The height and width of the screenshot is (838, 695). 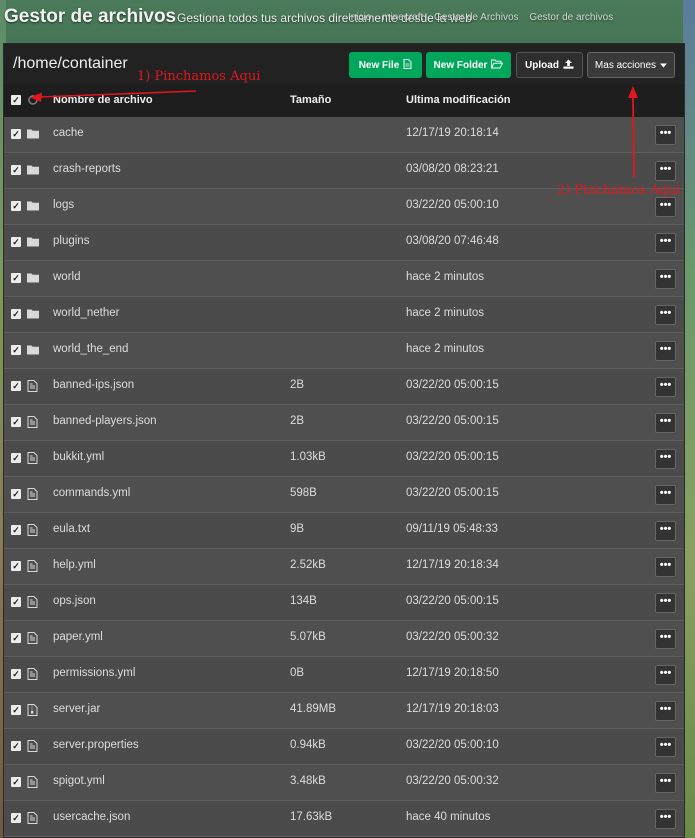 What do you see at coordinates (199, 76) in the screenshot?
I see `annotation-step1: 1) Pinchamos Aqui` at bounding box center [199, 76].